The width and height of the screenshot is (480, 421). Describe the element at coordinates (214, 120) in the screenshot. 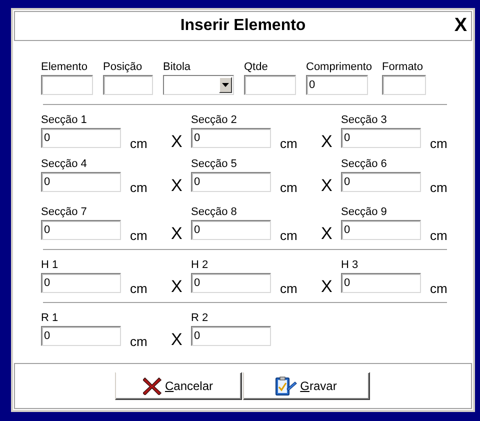

I see `field-label: Secção 2` at that location.